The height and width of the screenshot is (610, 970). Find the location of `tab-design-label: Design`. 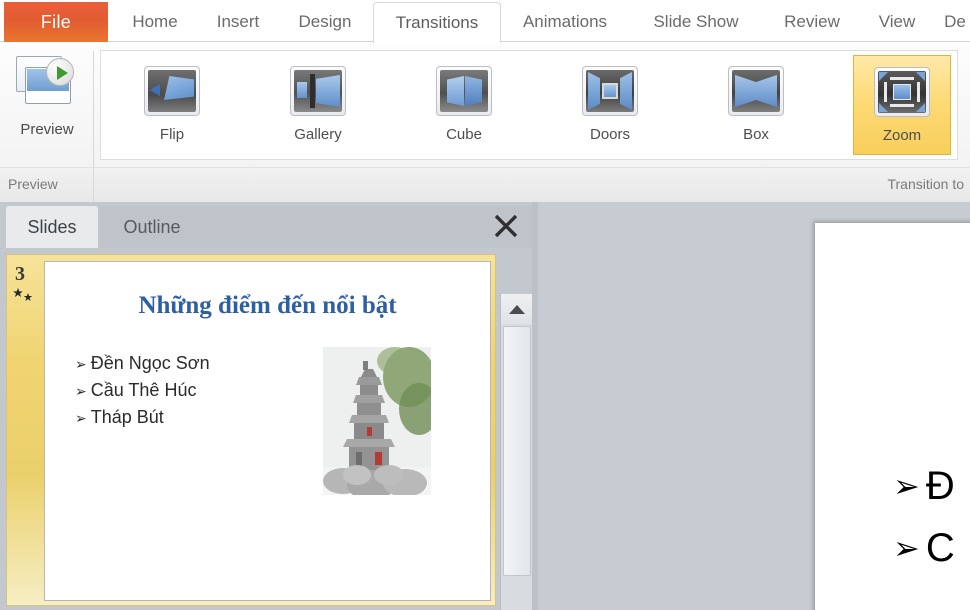

tab-design-label: Design is located at coordinates (325, 21).